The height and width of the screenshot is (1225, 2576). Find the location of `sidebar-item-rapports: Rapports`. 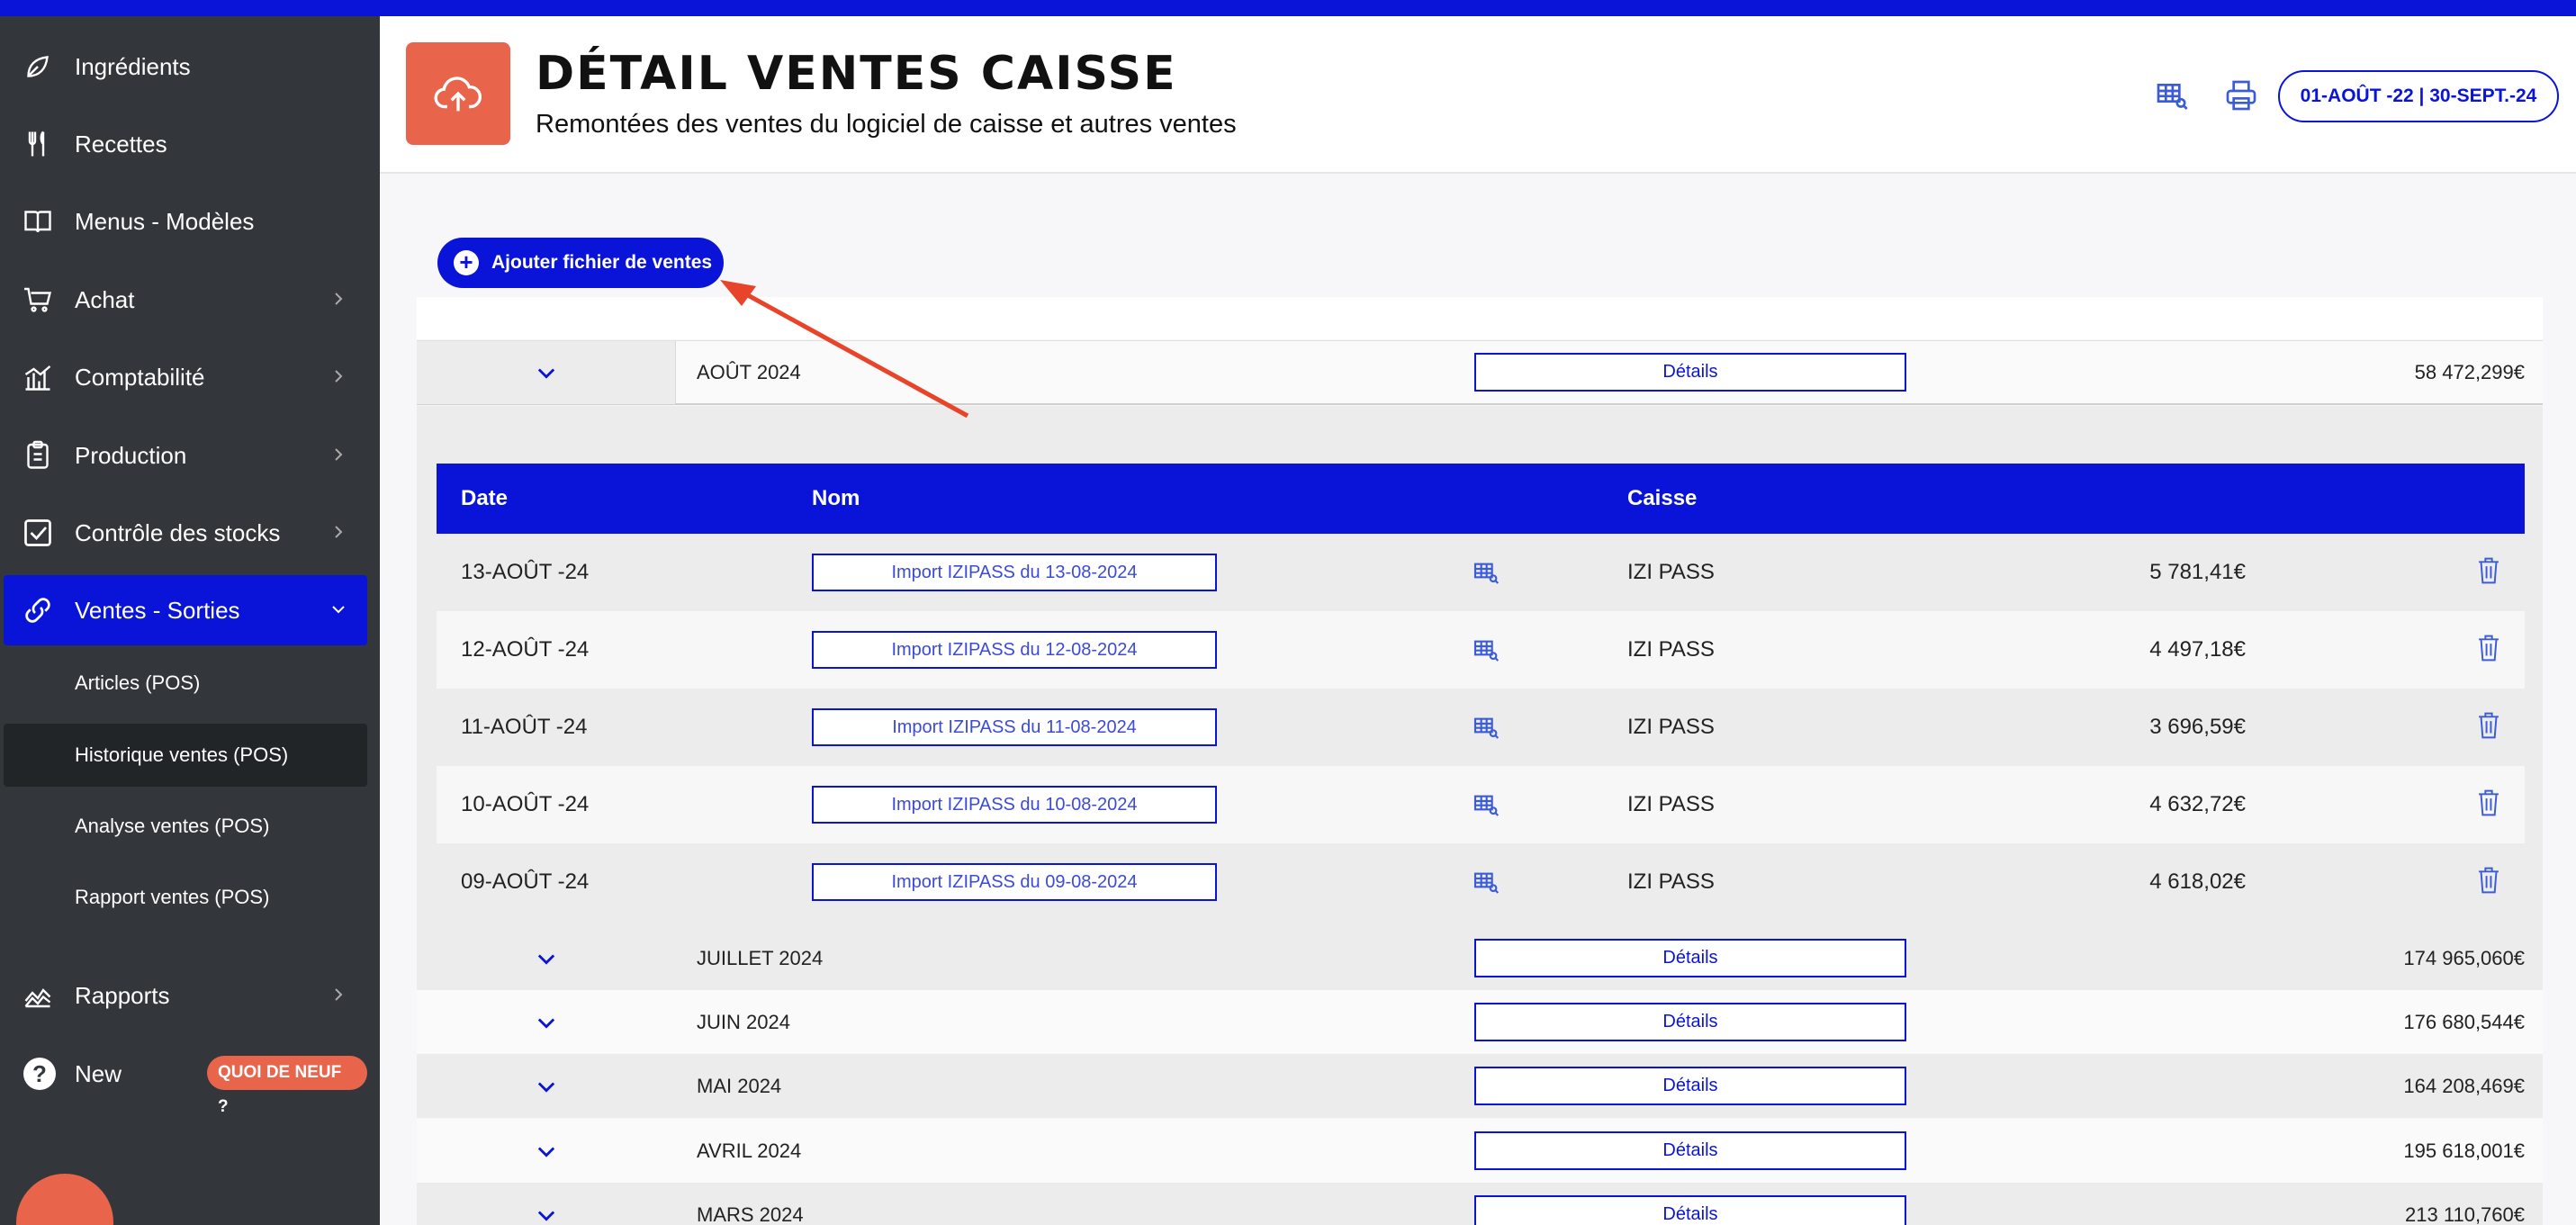

sidebar-item-rapports: Rapports is located at coordinates (185, 995).